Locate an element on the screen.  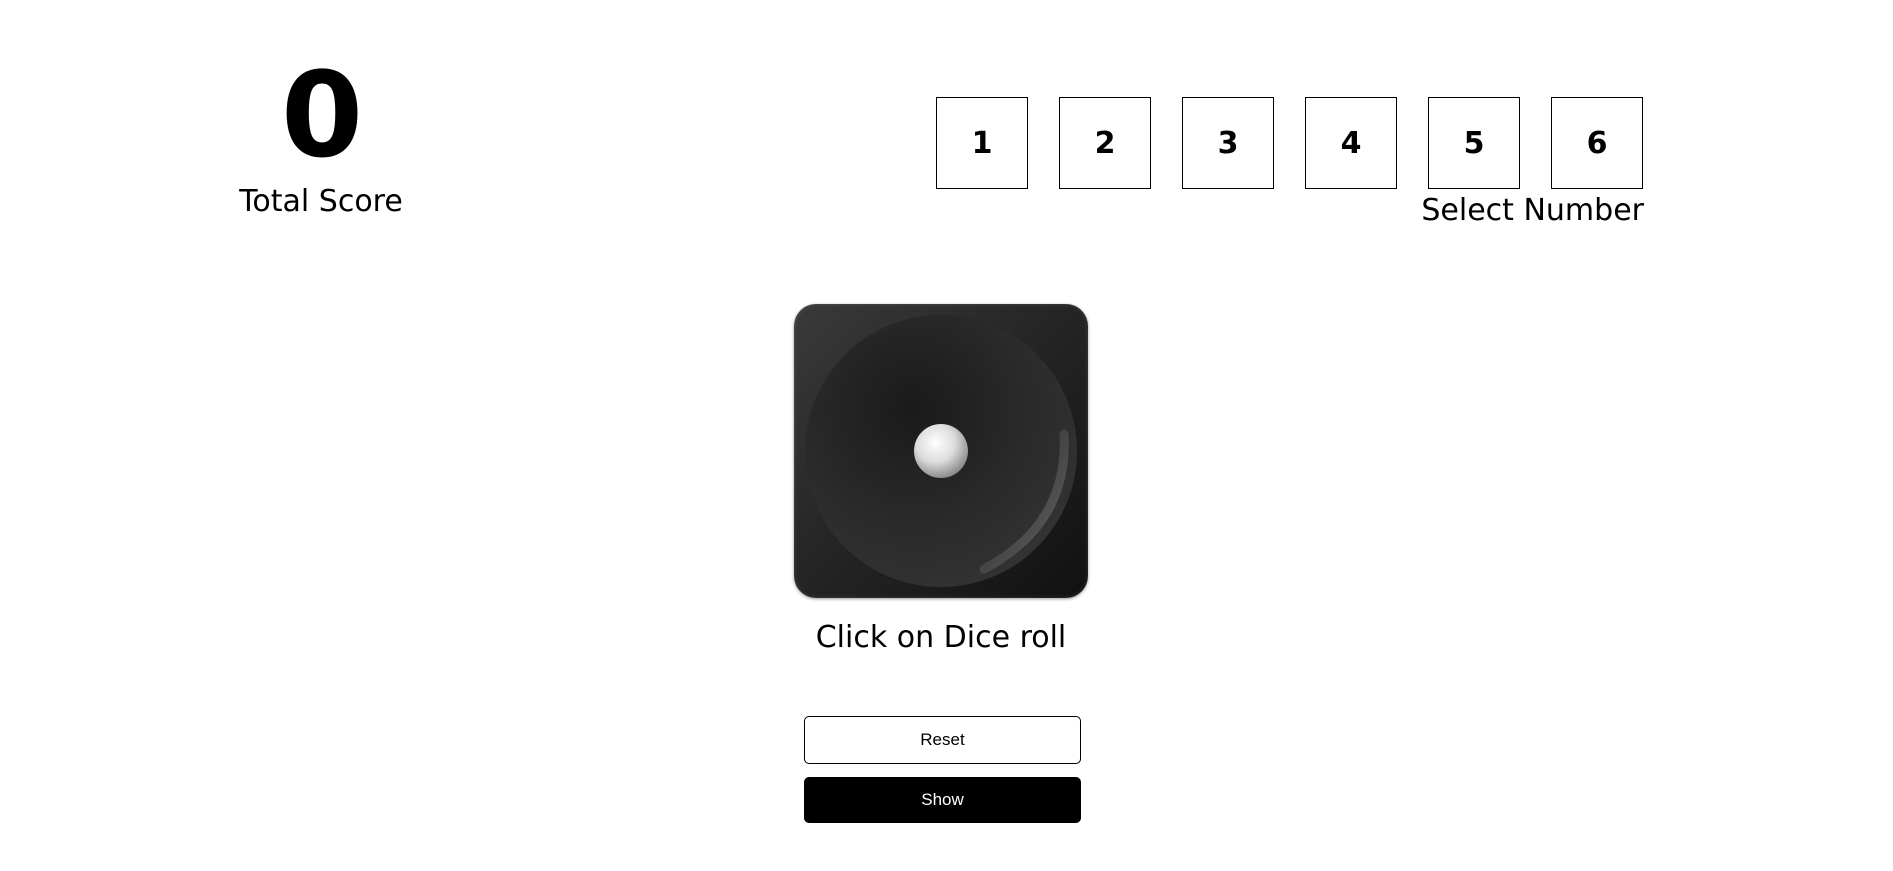
total-score-block: 0 Total Score is located at coordinates (321, 138).